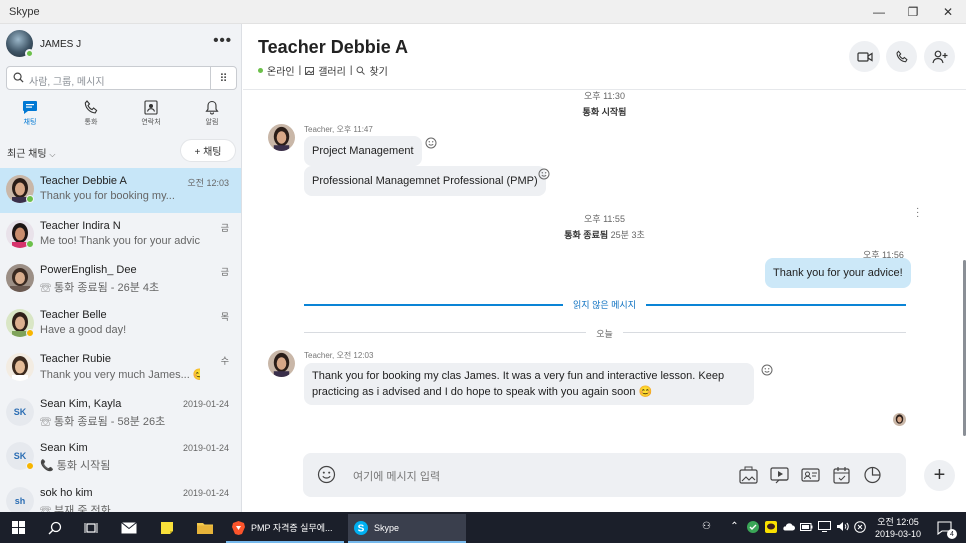 The width and height of the screenshot is (966, 543). What do you see at coordinates (898, 522) in the screenshot?
I see `clock-time: 오전 12:05` at bounding box center [898, 522].